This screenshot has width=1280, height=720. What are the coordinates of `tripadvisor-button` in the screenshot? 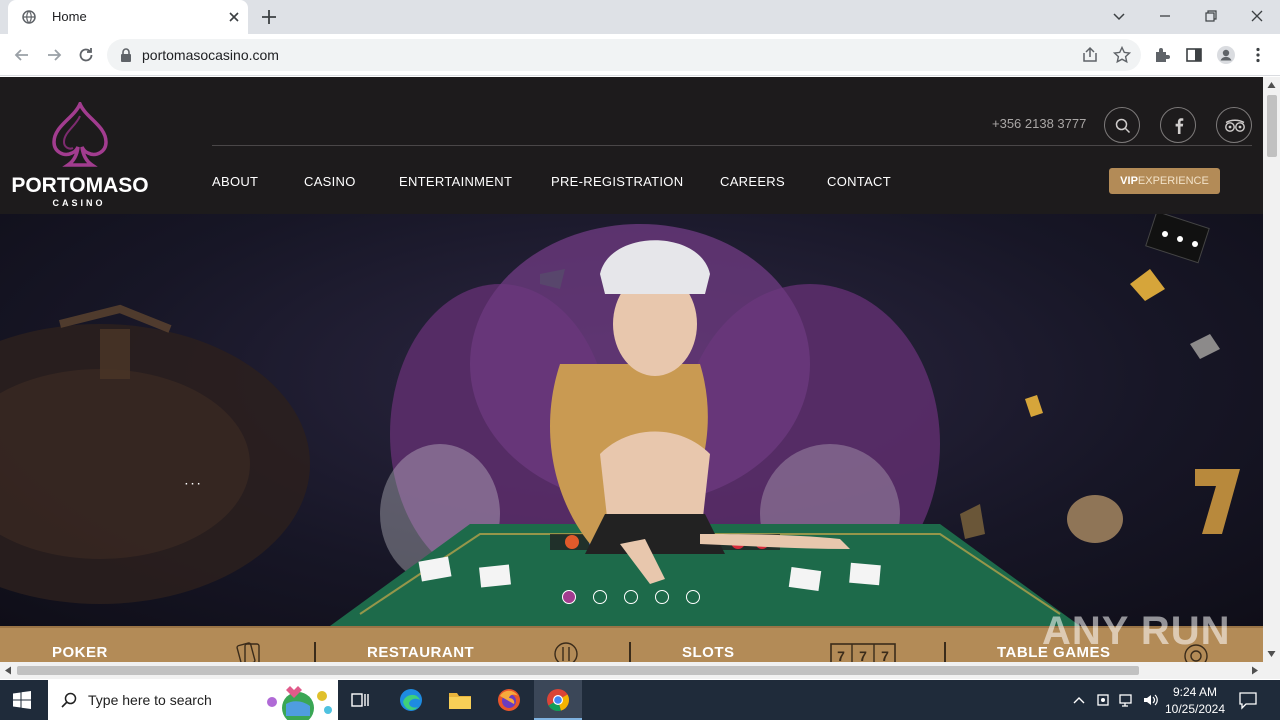 It's located at (1234, 125).